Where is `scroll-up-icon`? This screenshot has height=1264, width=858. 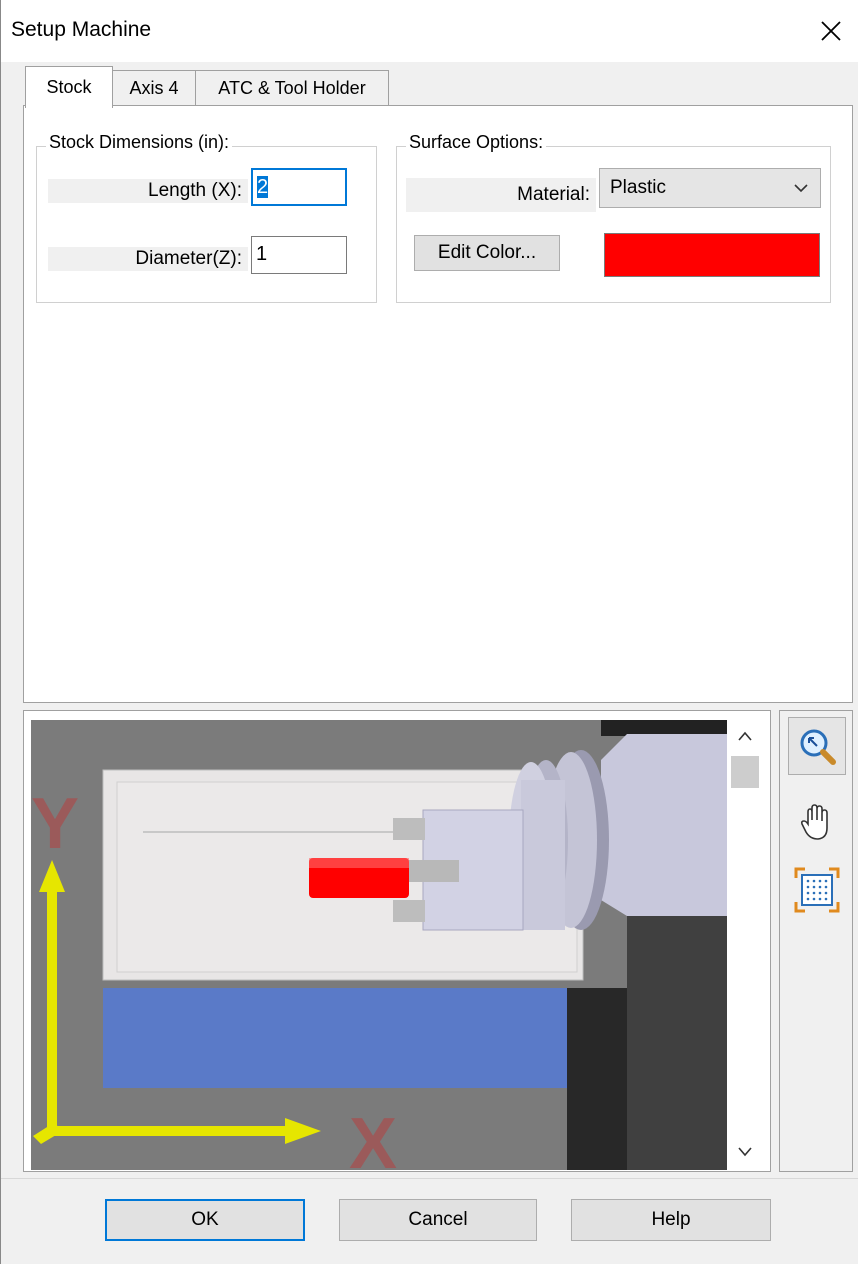
scroll-up-icon is located at coordinates (745, 736).